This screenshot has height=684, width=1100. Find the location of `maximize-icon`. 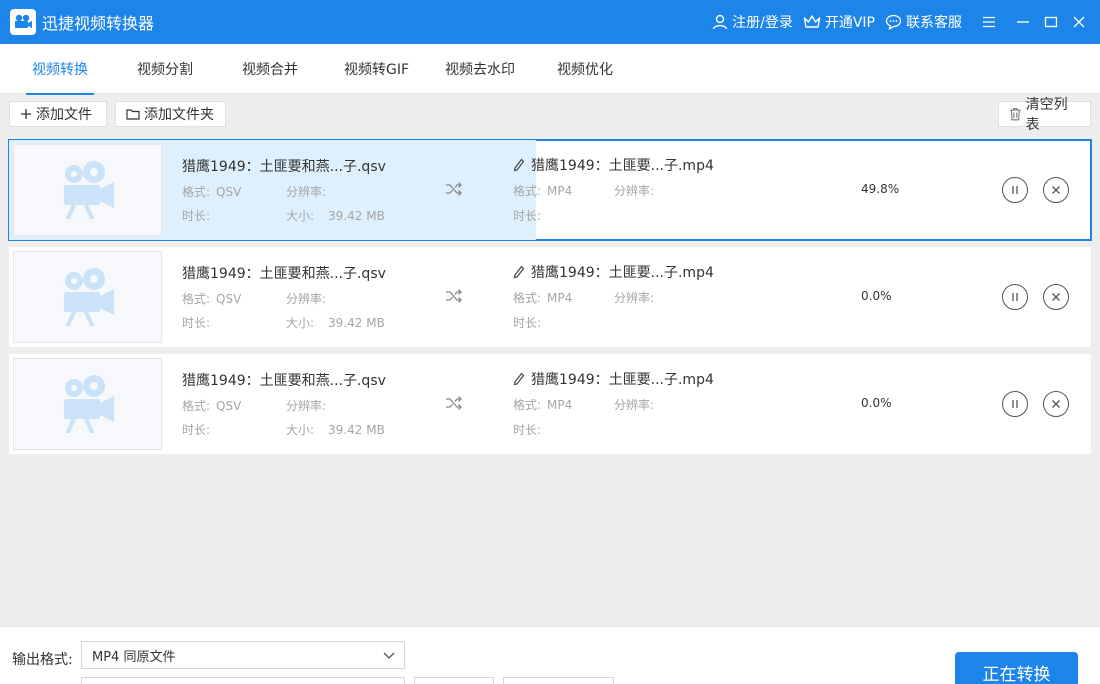

maximize-icon is located at coordinates (1051, 22).